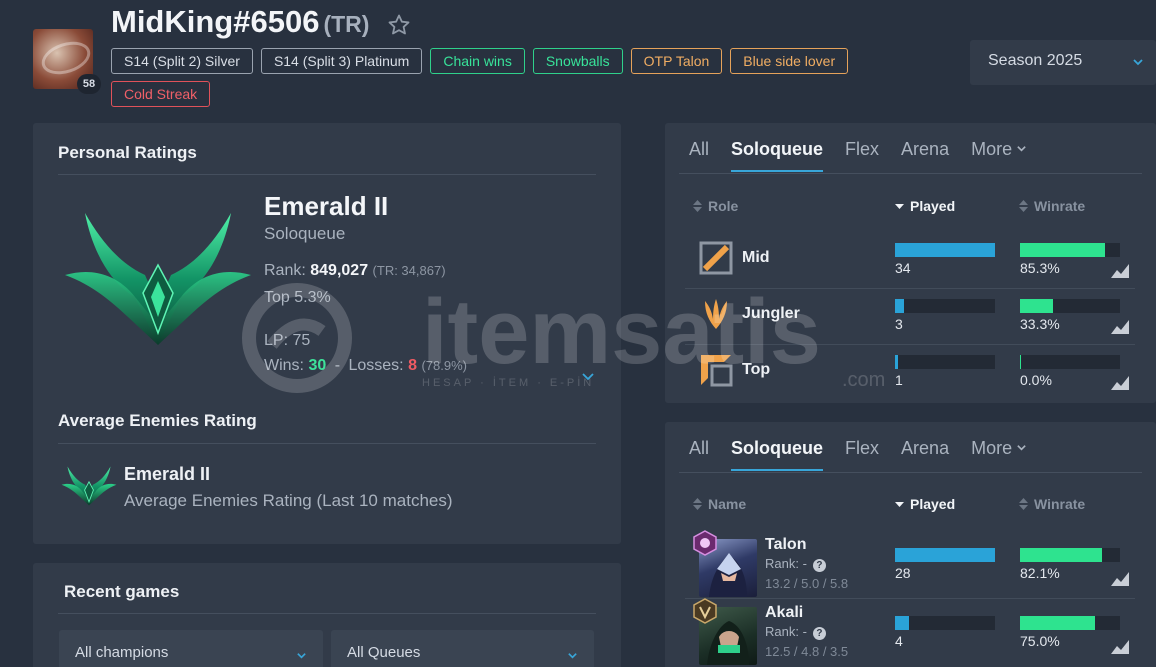 The image size is (1156, 667). What do you see at coordinates (756, 257) in the screenshot?
I see `role-name: Mid` at bounding box center [756, 257].